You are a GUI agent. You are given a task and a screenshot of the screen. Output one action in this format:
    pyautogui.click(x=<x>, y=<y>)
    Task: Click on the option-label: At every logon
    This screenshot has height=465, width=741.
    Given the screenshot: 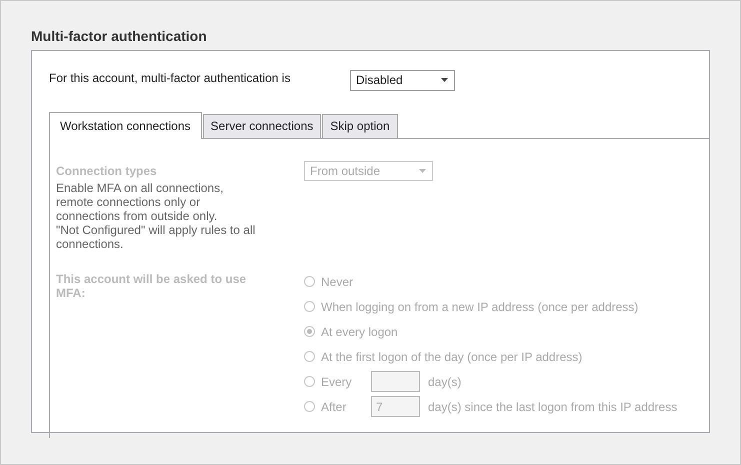 What is the action you would take?
    pyautogui.click(x=359, y=331)
    